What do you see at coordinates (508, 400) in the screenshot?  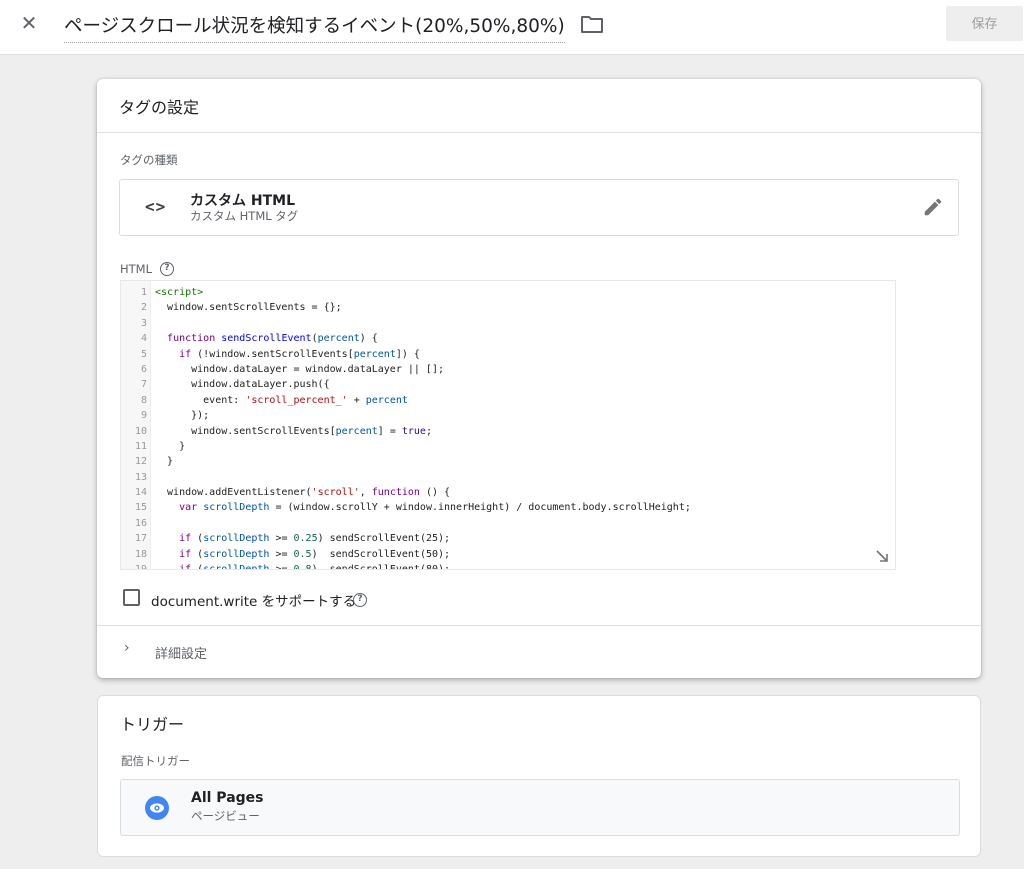 I see `code-line: 8 event: 'scroll_percent_' + percent` at bounding box center [508, 400].